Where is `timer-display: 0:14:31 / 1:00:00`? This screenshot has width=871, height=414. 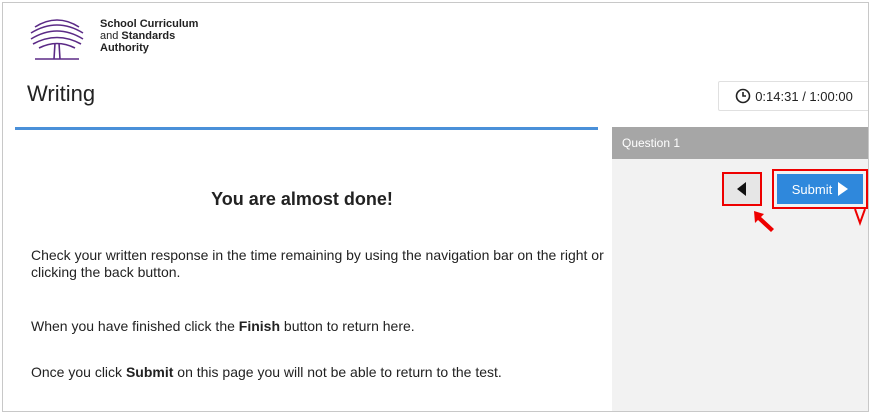
timer-display: 0:14:31 / 1:00:00 is located at coordinates (793, 96).